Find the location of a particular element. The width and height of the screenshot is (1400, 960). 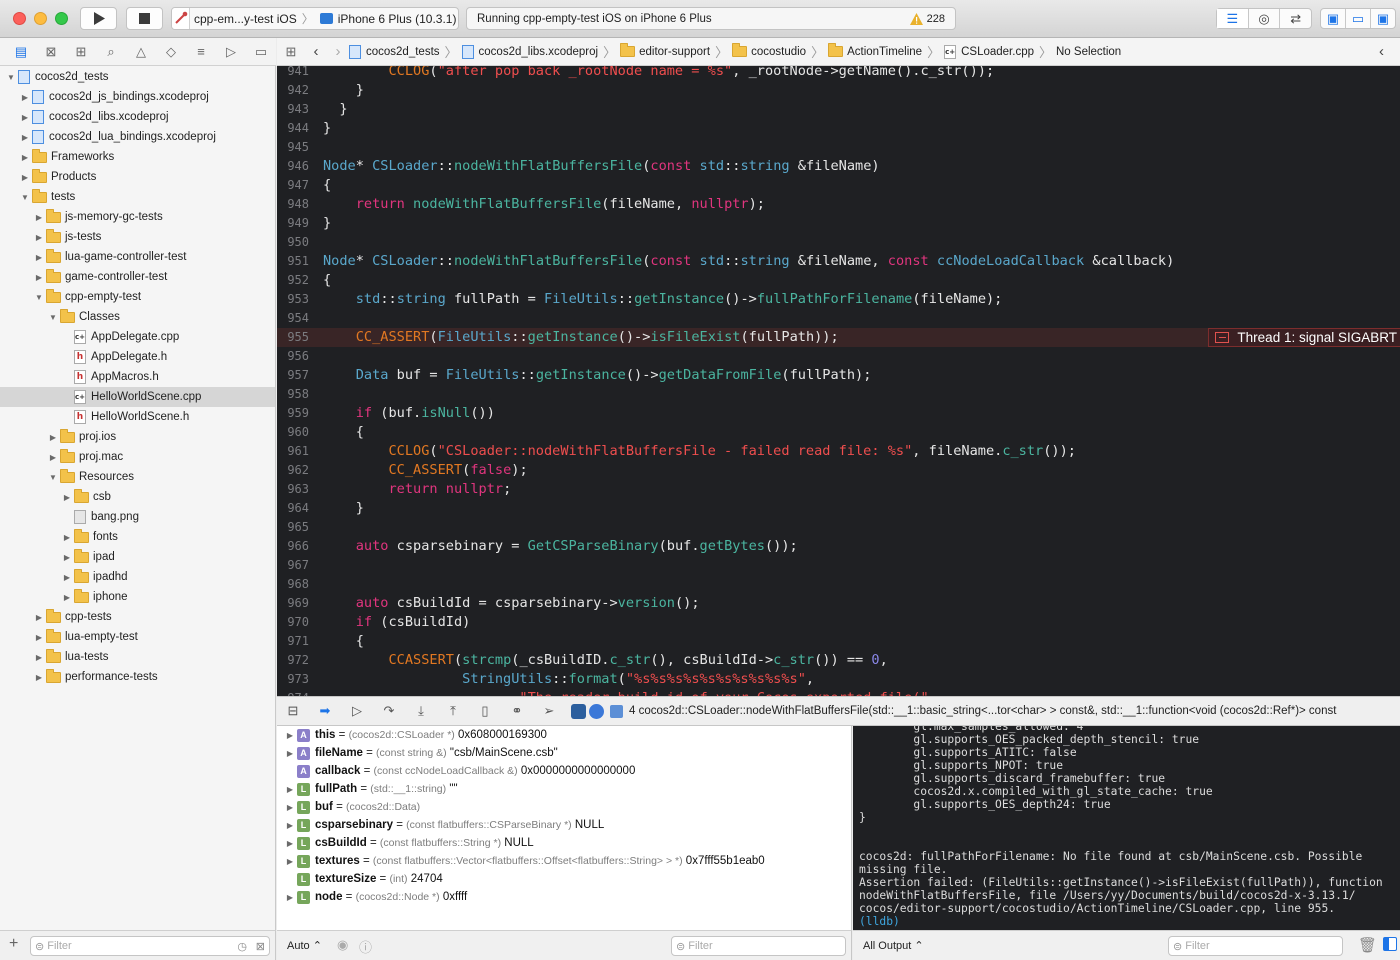

code-line: 970 if (csBuildId) is located at coordinates (838, 622).